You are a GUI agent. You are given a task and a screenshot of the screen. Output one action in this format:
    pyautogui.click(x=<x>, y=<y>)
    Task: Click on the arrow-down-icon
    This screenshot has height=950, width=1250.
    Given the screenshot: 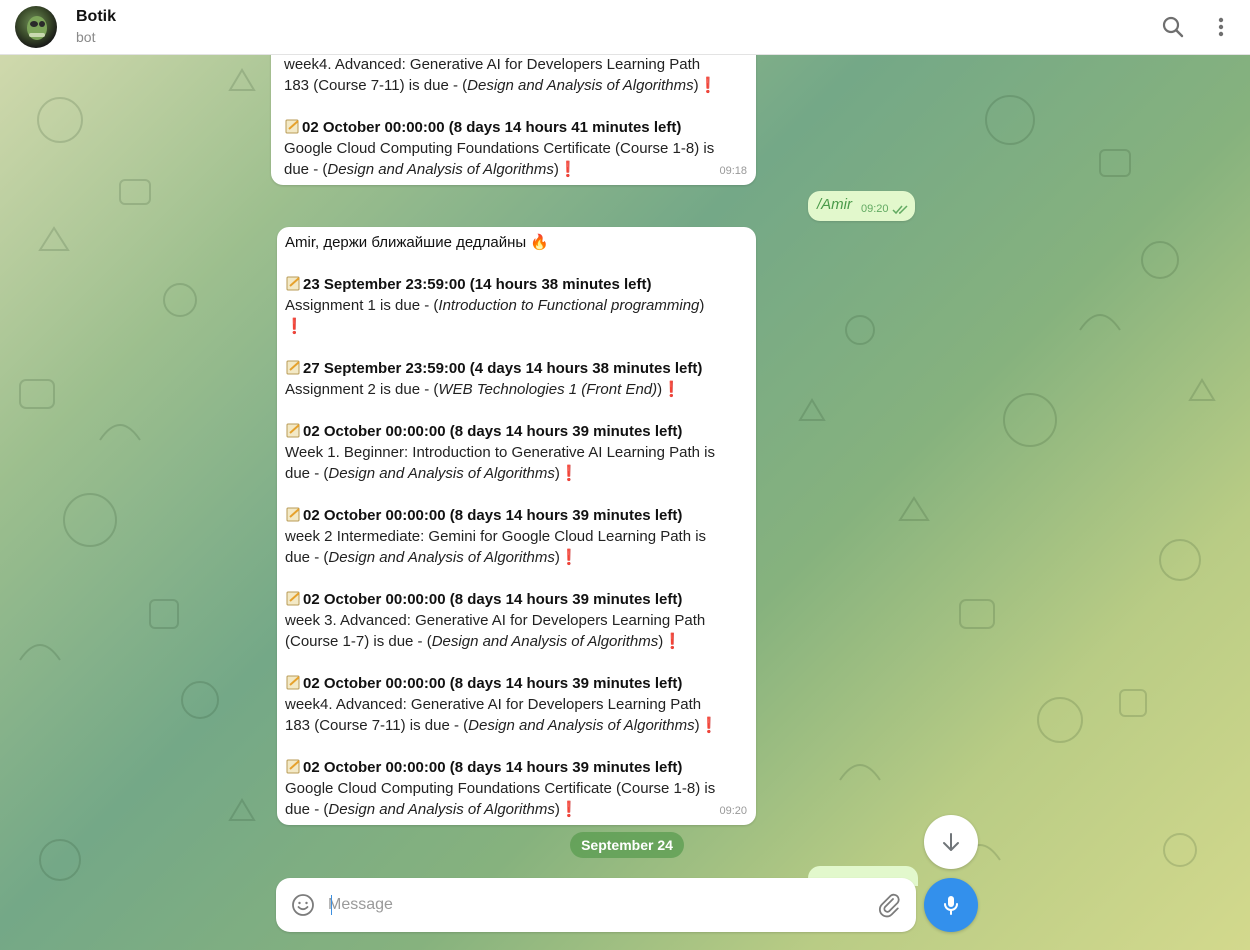 What is the action you would take?
    pyautogui.click(x=951, y=842)
    